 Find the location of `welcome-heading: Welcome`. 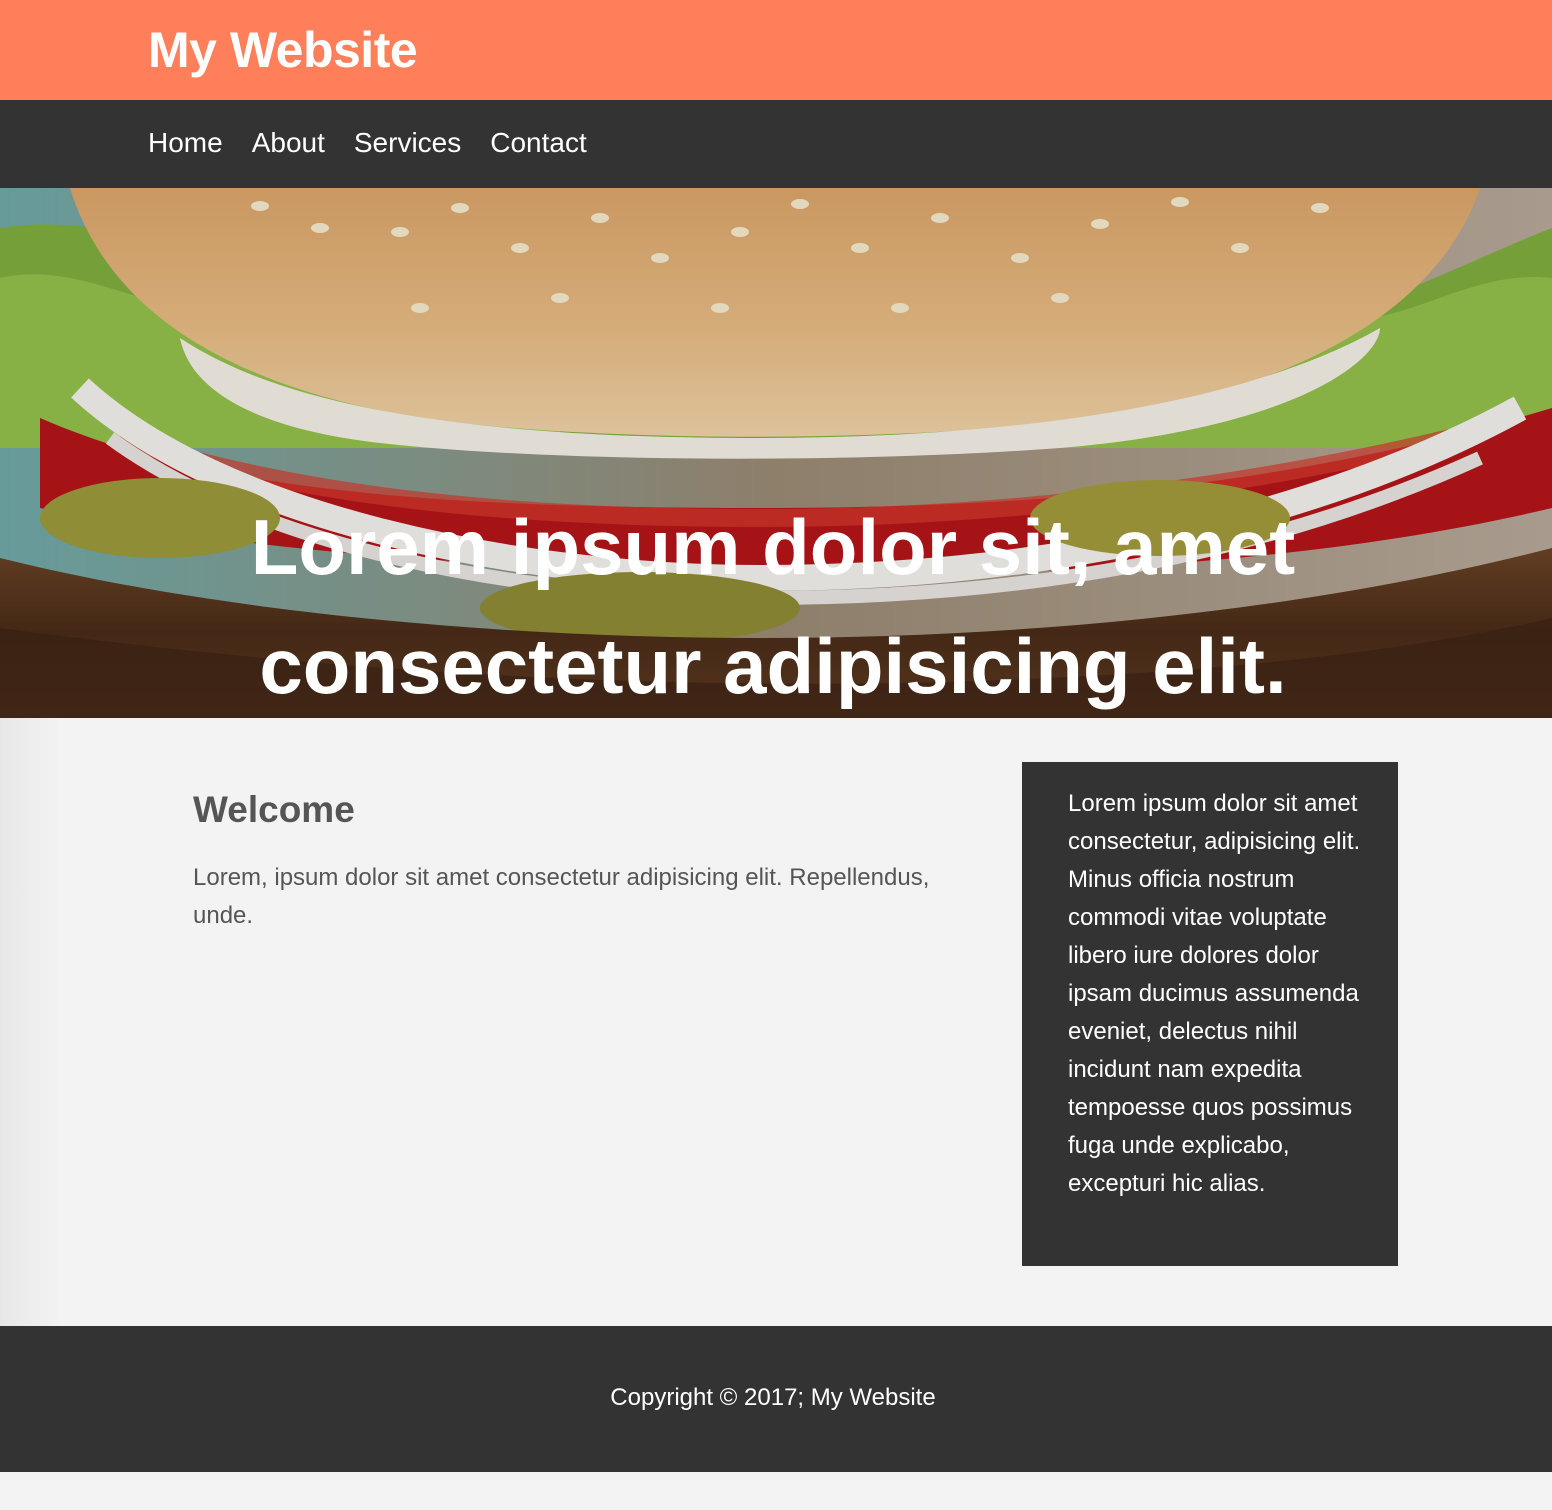

welcome-heading: Welcome is located at coordinates (274, 809).